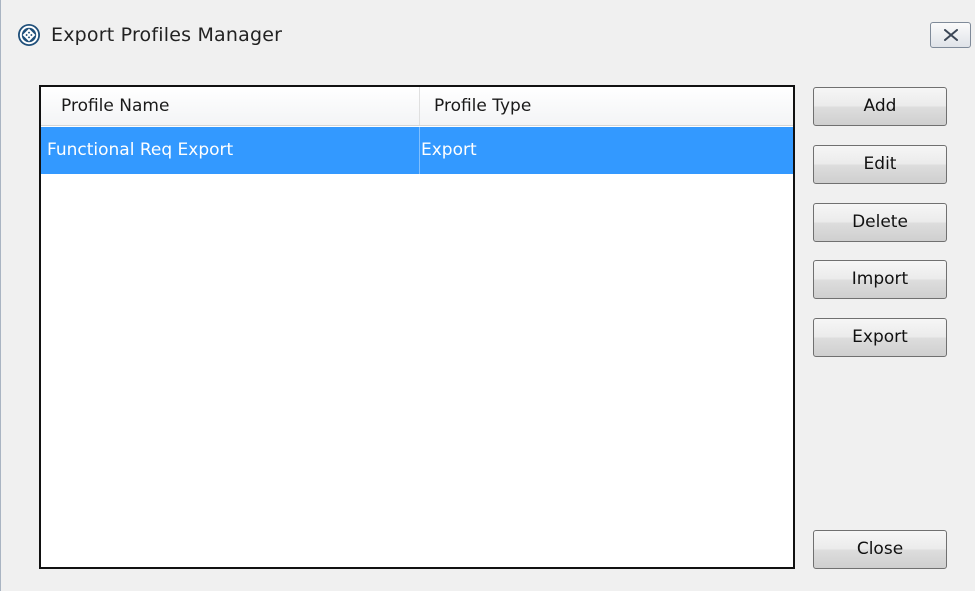 This screenshot has height=591, width=975. Describe the element at coordinates (448, 150) in the screenshot. I see `profile-type-cell: Export` at that location.